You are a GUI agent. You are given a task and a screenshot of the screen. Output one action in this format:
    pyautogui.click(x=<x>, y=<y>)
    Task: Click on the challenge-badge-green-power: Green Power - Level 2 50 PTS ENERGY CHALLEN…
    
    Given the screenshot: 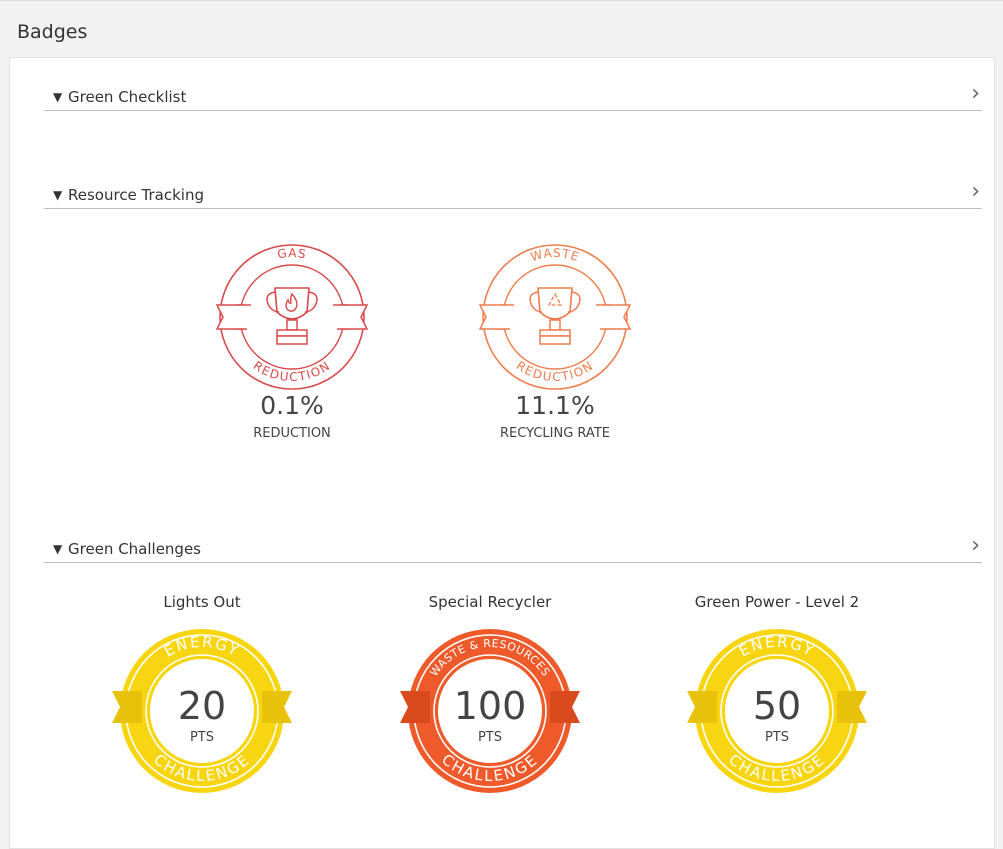 What is the action you would take?
    pyautogui.click(x=777, y=695)
    